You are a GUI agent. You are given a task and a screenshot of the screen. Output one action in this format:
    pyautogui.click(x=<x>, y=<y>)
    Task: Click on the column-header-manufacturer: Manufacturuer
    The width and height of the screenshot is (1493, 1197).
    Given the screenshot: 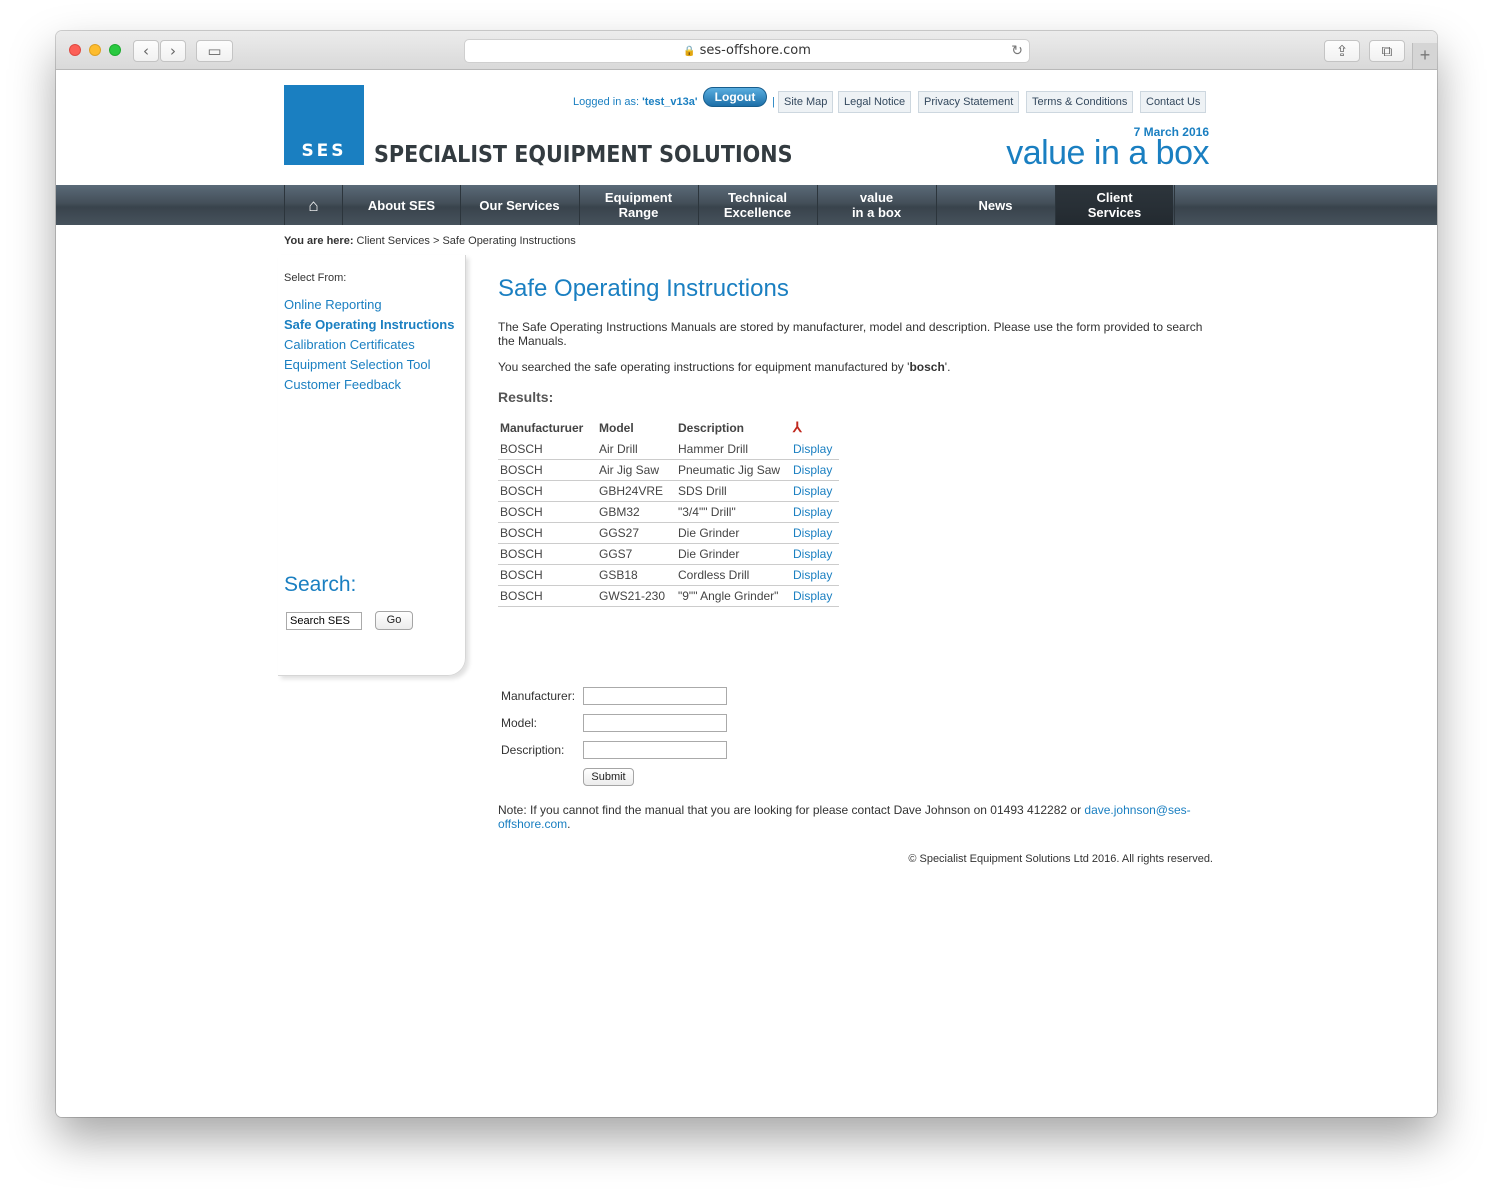 What is the action you would take?
    pyautogui.click(x=542, y=427)
    